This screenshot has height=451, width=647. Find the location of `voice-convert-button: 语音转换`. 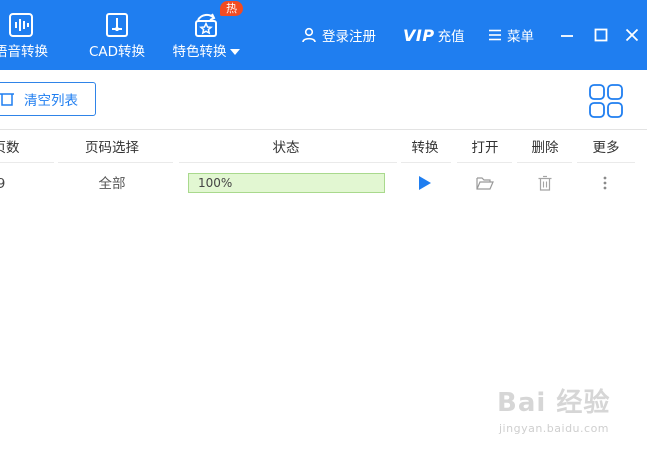

voice-convert-button: 语音转换 is located at coordinates (29, 35).